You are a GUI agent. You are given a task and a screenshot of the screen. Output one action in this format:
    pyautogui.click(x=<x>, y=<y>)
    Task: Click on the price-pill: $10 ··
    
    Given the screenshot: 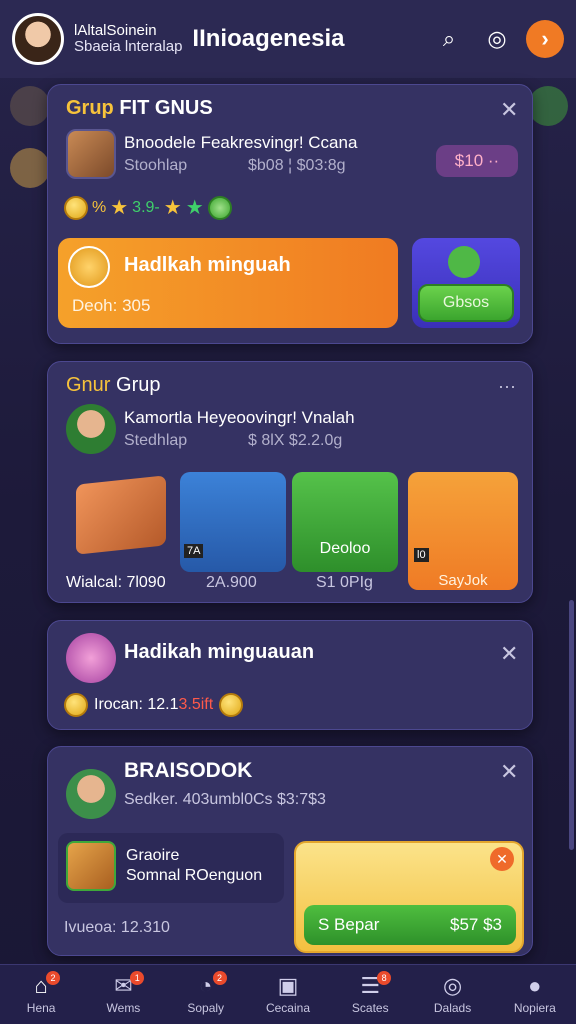 What is the action you would take?
    pyautogui.click(x=477, y=161)
    